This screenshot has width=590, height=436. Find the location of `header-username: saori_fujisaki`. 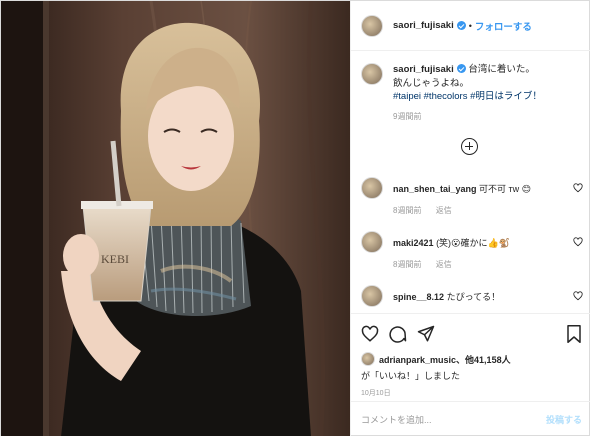

header-username: saori_fujisaki is located at coordinates (423, 25).